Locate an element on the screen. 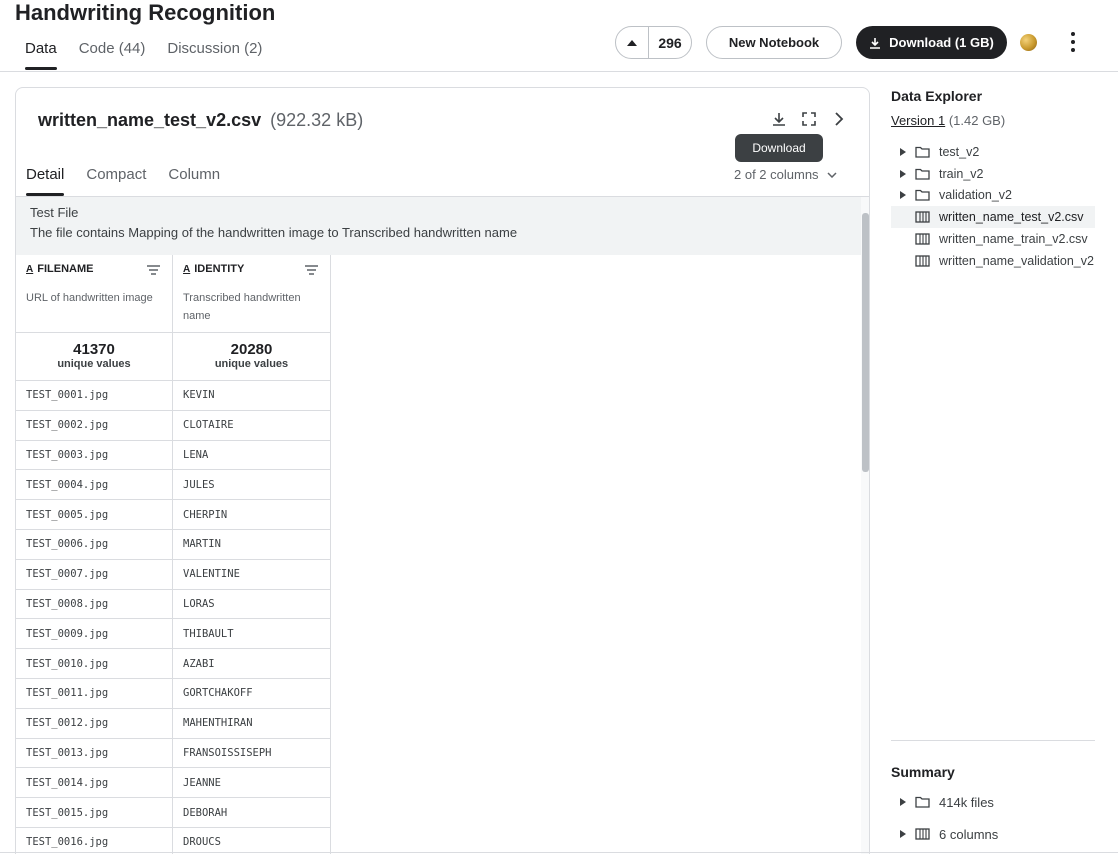  tab-discussion: Discussion (2) is located at coordinates (214, 55).